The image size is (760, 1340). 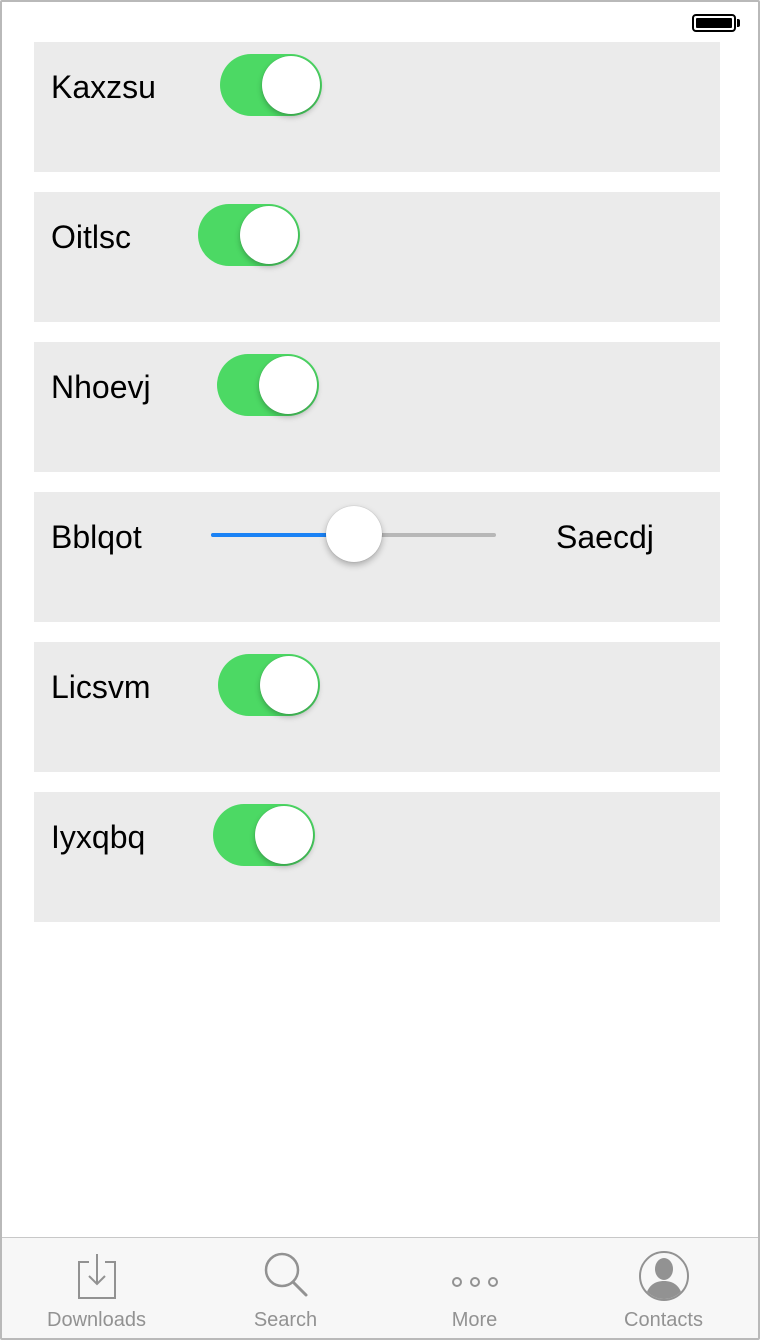 What do you see at coordinates (605, 537) in the screenshot?
I see `slider-right-label: Saecdj` at bounding box center [605, 537].